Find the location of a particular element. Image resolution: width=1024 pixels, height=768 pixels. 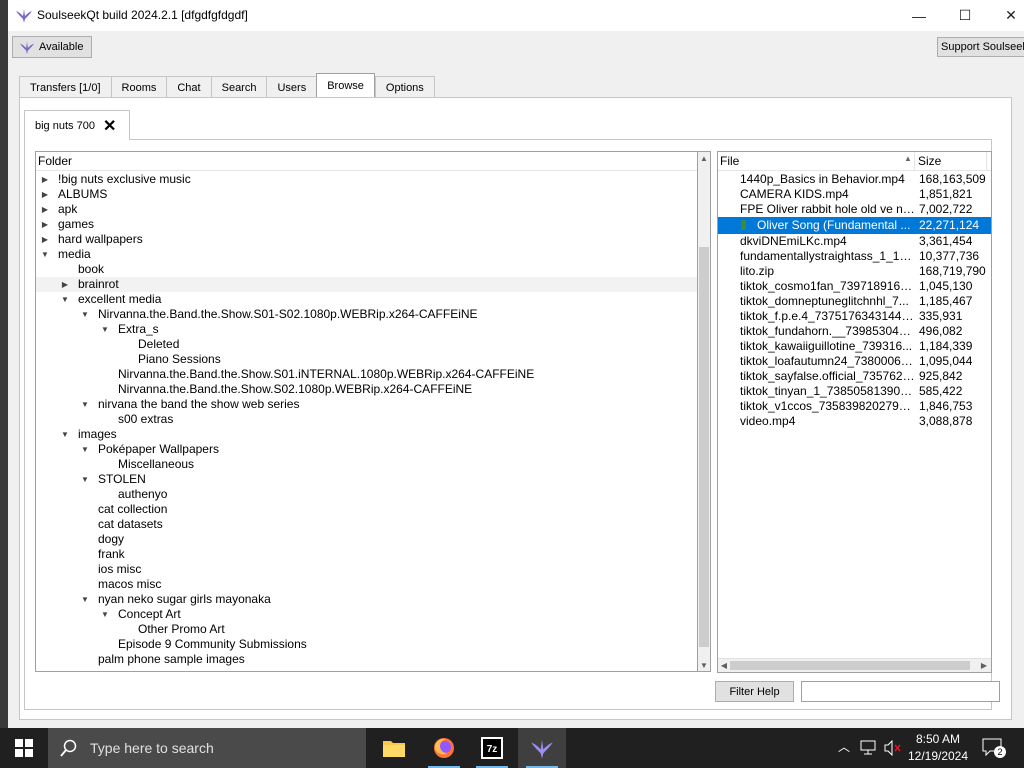

support-soulseek-button: Support Soulseek is located at coordinates (980, 47).